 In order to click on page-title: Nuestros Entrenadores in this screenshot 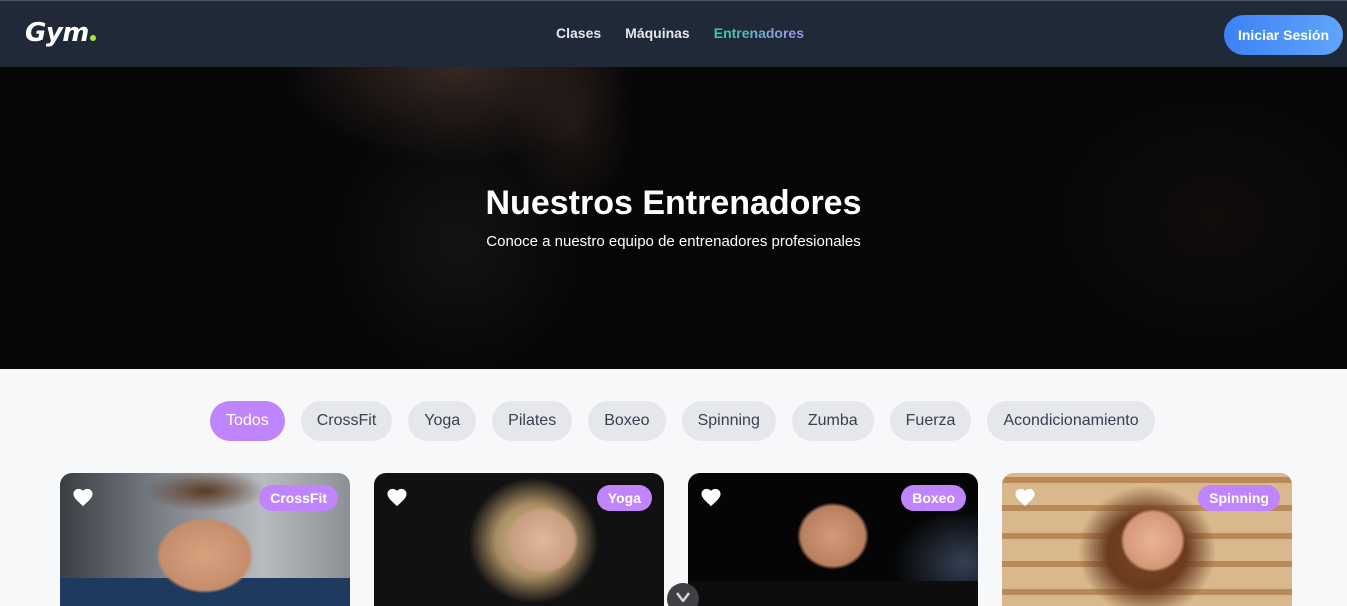, I will do `click(673, 203)`.